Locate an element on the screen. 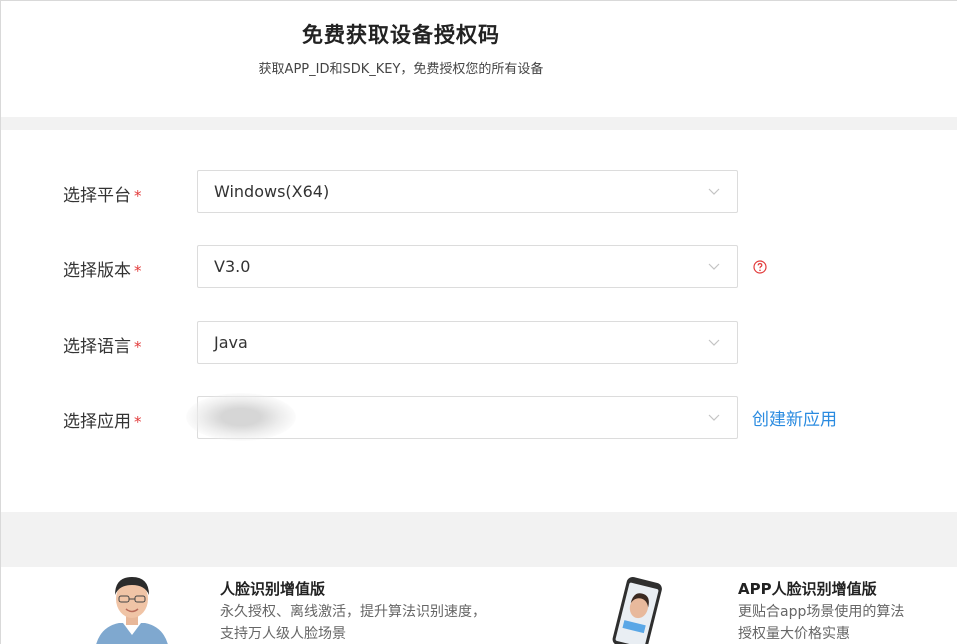 This screenshot has height=644, width=957. person-avatar is located at coordinates (132, 610).